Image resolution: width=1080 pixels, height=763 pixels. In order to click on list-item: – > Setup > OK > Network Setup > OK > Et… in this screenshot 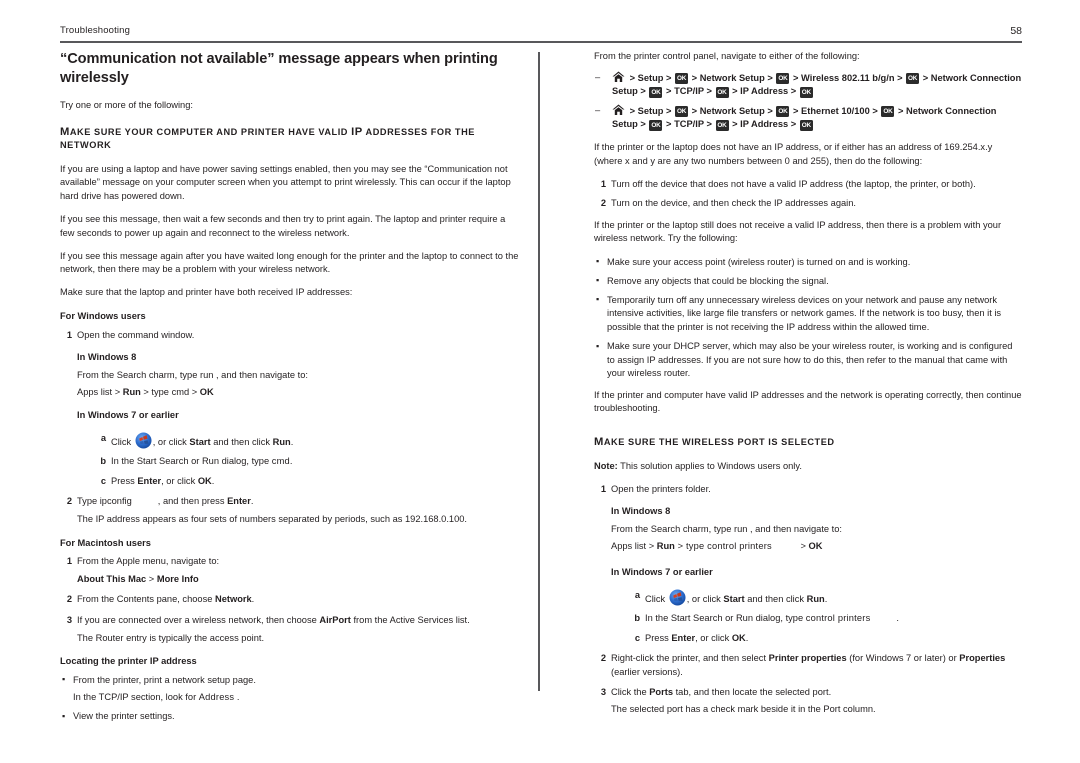, I will do `click(808, 118)`.